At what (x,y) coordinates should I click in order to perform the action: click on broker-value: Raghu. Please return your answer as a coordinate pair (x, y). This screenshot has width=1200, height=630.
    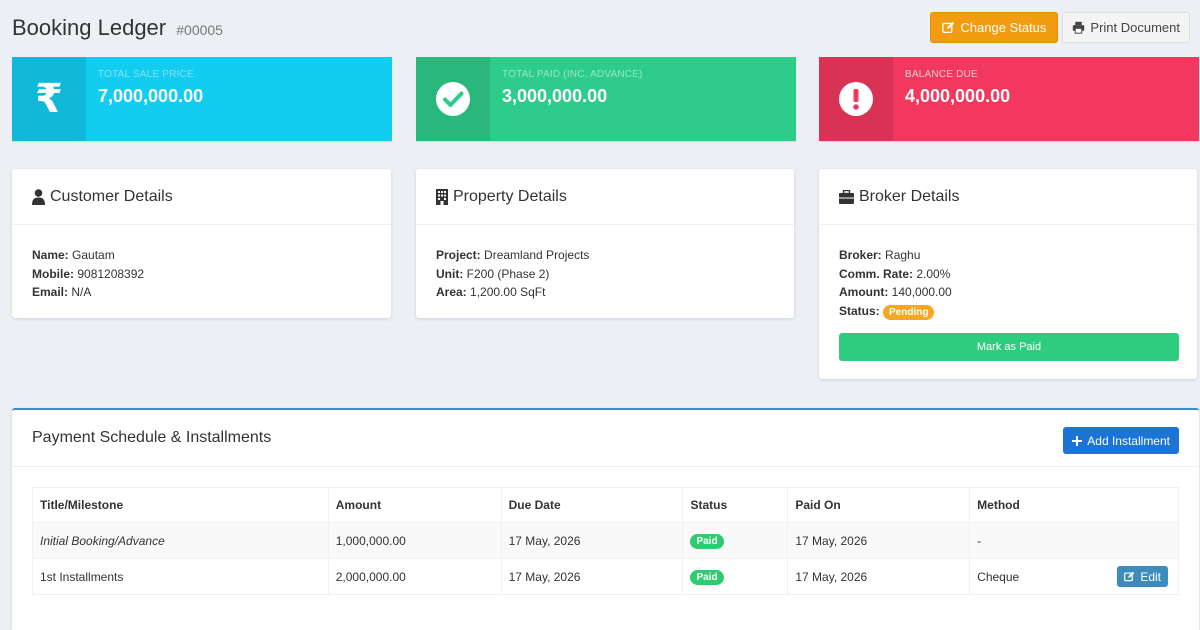
    Looking at the image, I should click on (903, 255).